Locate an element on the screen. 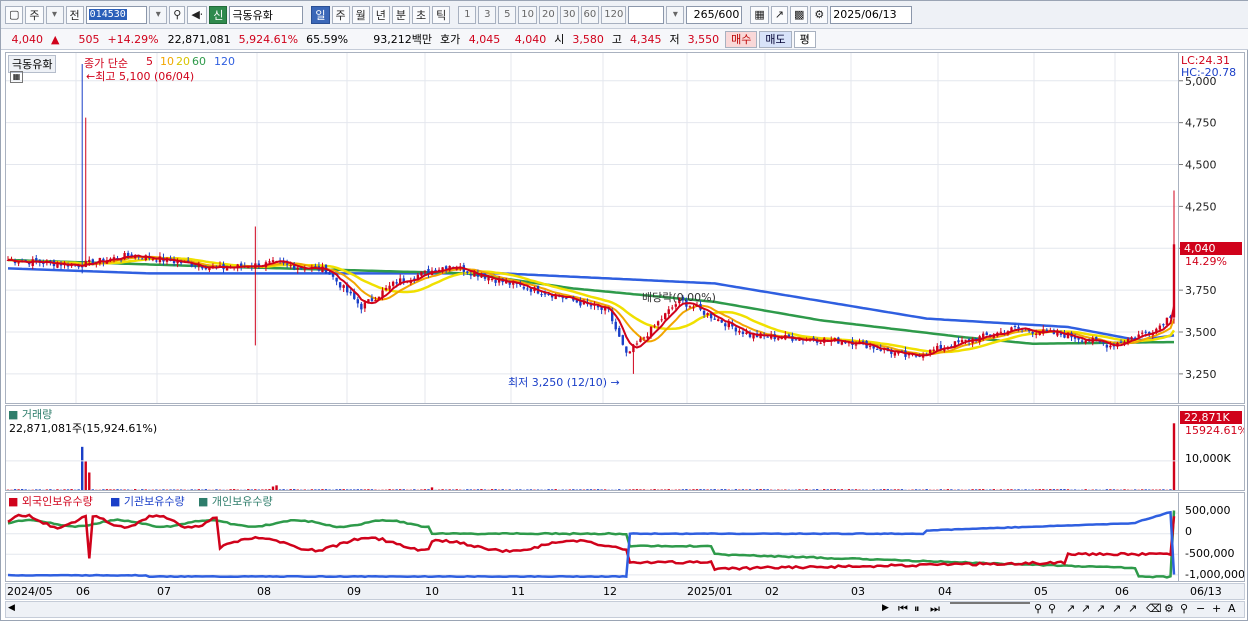 Image resolution: width=1248 pixels, height=621 pixels. period-week: 주 is located at coordinates (340, 14).